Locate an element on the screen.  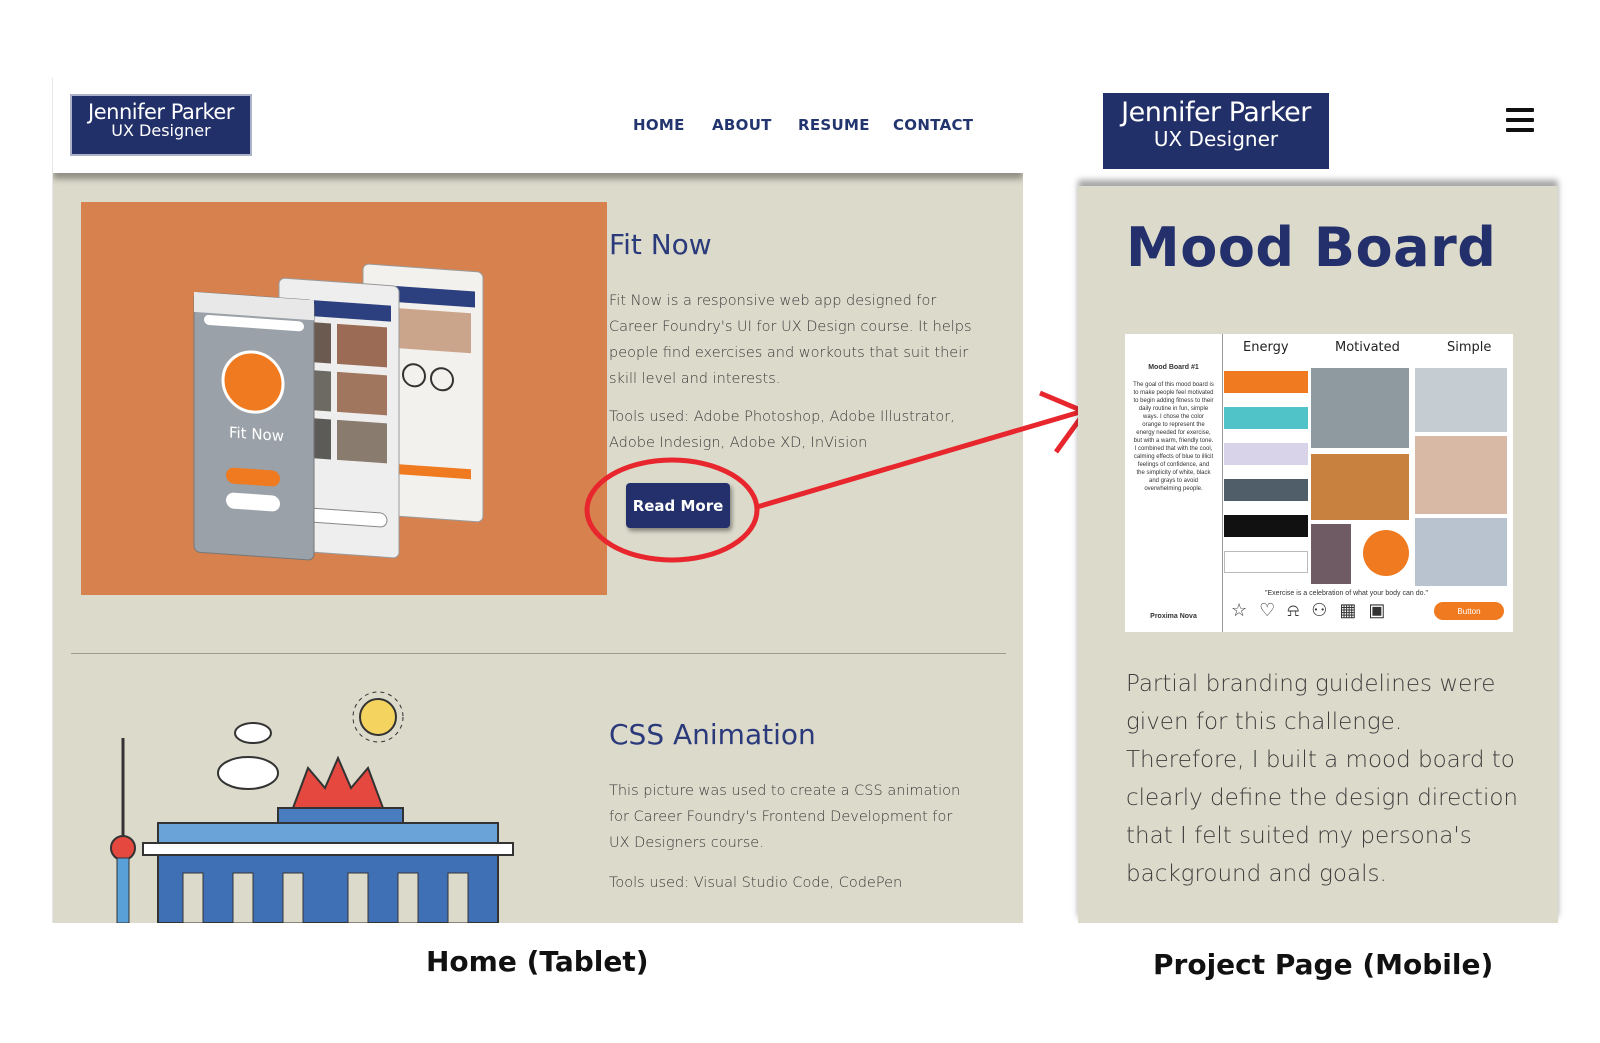
nav-about: ABOUT is located at coordinates (742, 125).